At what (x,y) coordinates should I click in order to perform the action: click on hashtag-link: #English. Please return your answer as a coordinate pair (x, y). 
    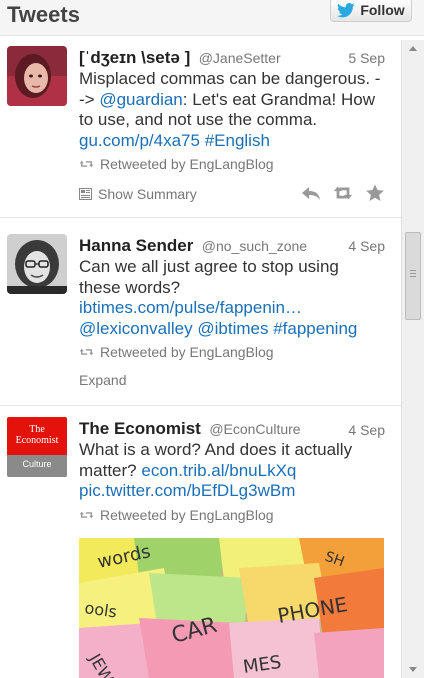
    Looking at the image, I should click on (237, 140).